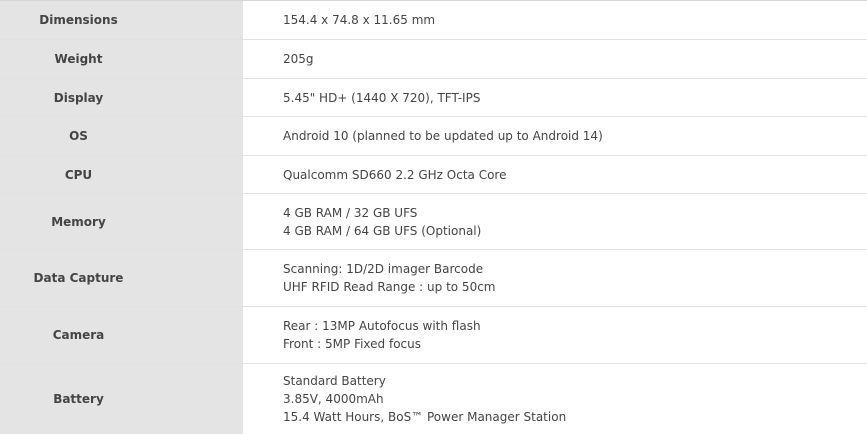 The height and width of the screenshot is (434, 867). Describe the element at coordinates (555, 59) in the screenshot. I see `spec-value: 205g` at that location.